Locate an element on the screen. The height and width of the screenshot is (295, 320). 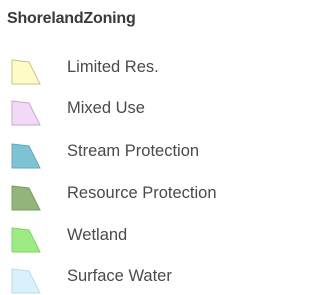
legend-item-mixed-use: Mixed Use is located at coordinates (124, 112).